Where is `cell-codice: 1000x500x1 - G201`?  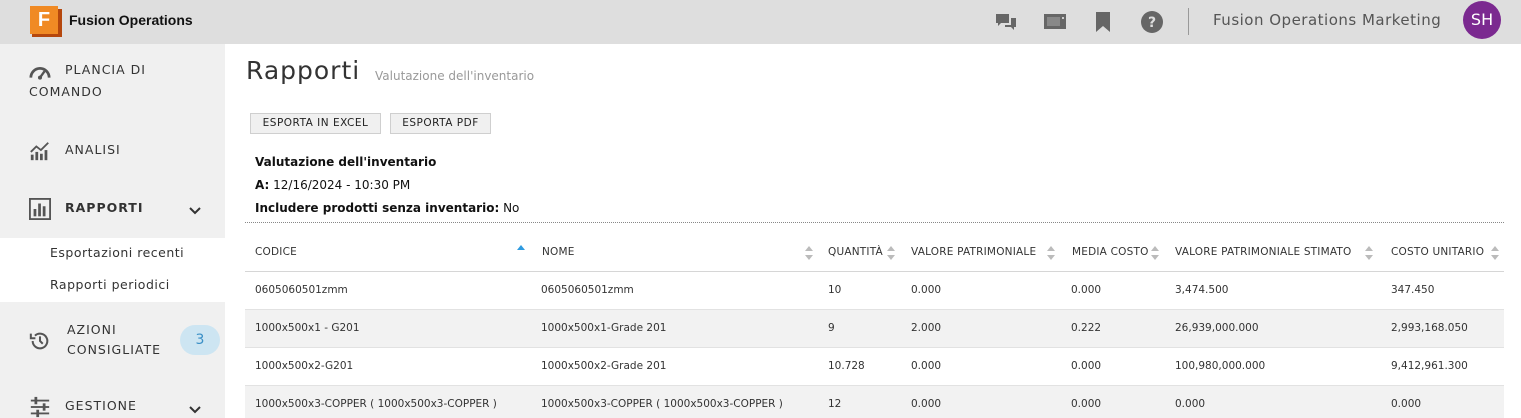
cell-codice: 1000x500x1 - G201 is located at coordinates (307, 328).